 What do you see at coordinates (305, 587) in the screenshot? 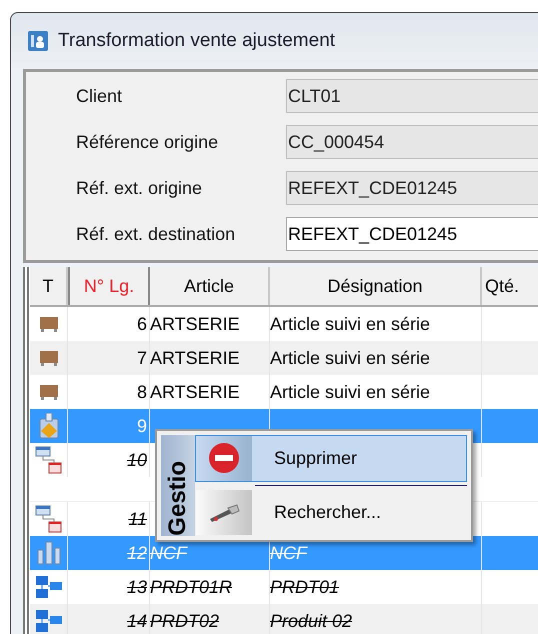
I see `designation-cell: PRDT01` at bounding box center [305, 587].